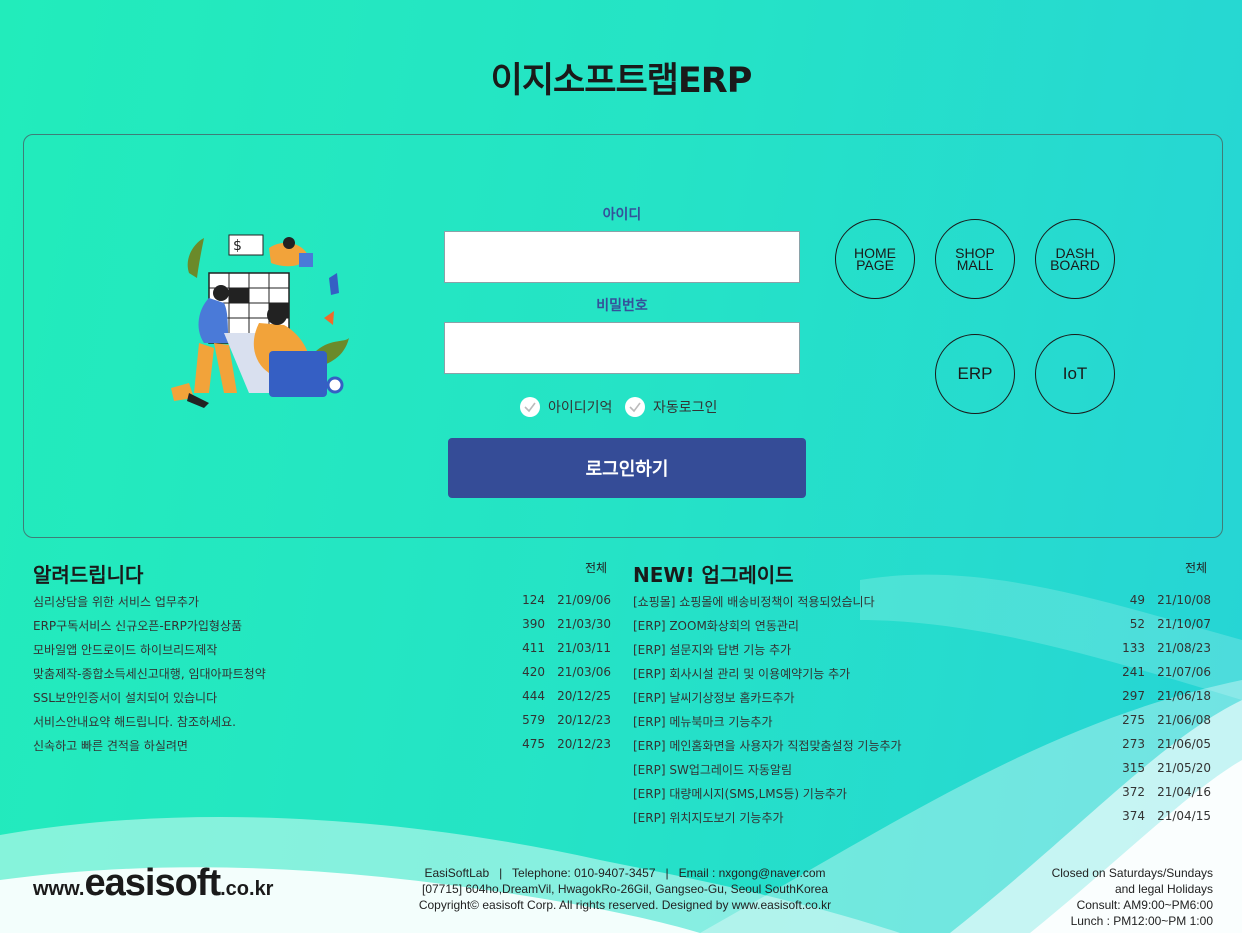  What do you see at coordinates (1184, 696) in the screenshot?
I see `list-item-date: 21/06/18` at bounding box center [1184, 696].